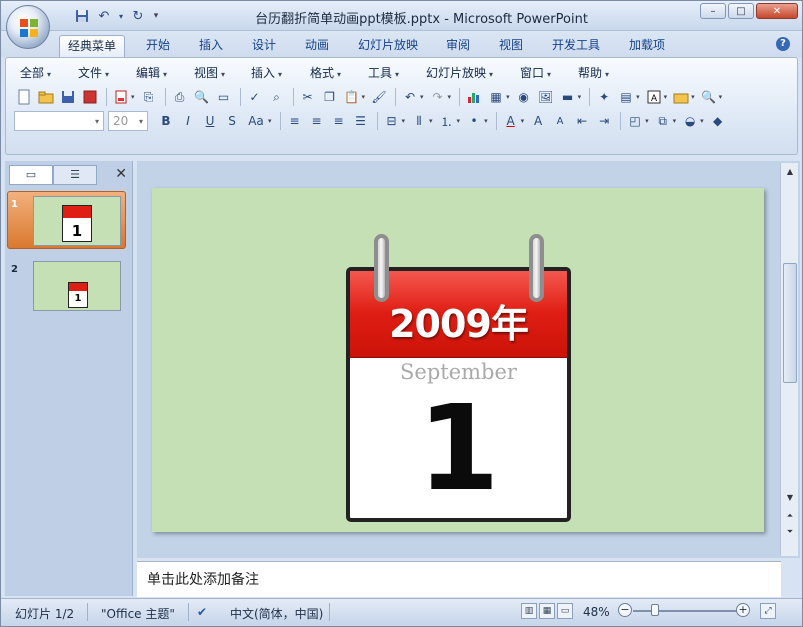 The height and width of the screenshot is (627, 803). I want to click on align-center-icon: ≡, so click(317, 121).